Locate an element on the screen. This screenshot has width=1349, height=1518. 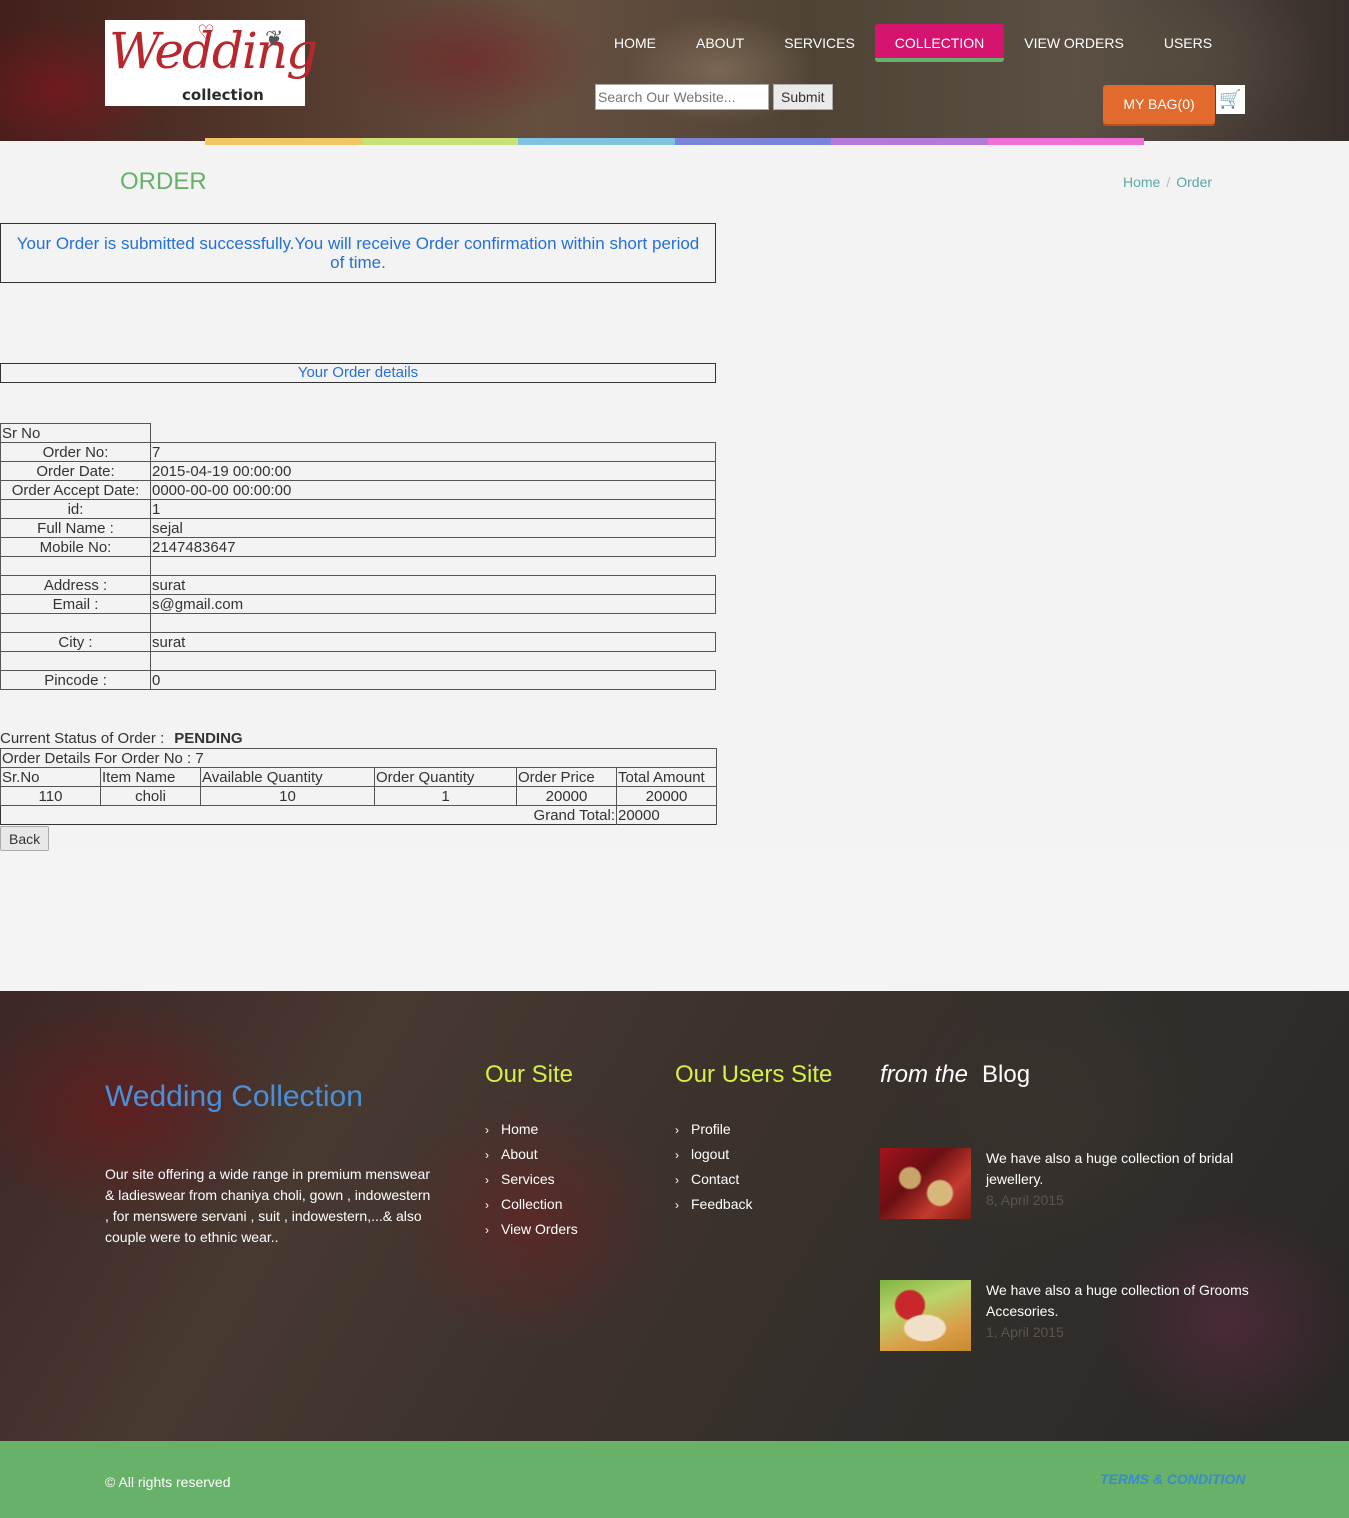
table-row: City : surat is located at coordinates (358, 642).